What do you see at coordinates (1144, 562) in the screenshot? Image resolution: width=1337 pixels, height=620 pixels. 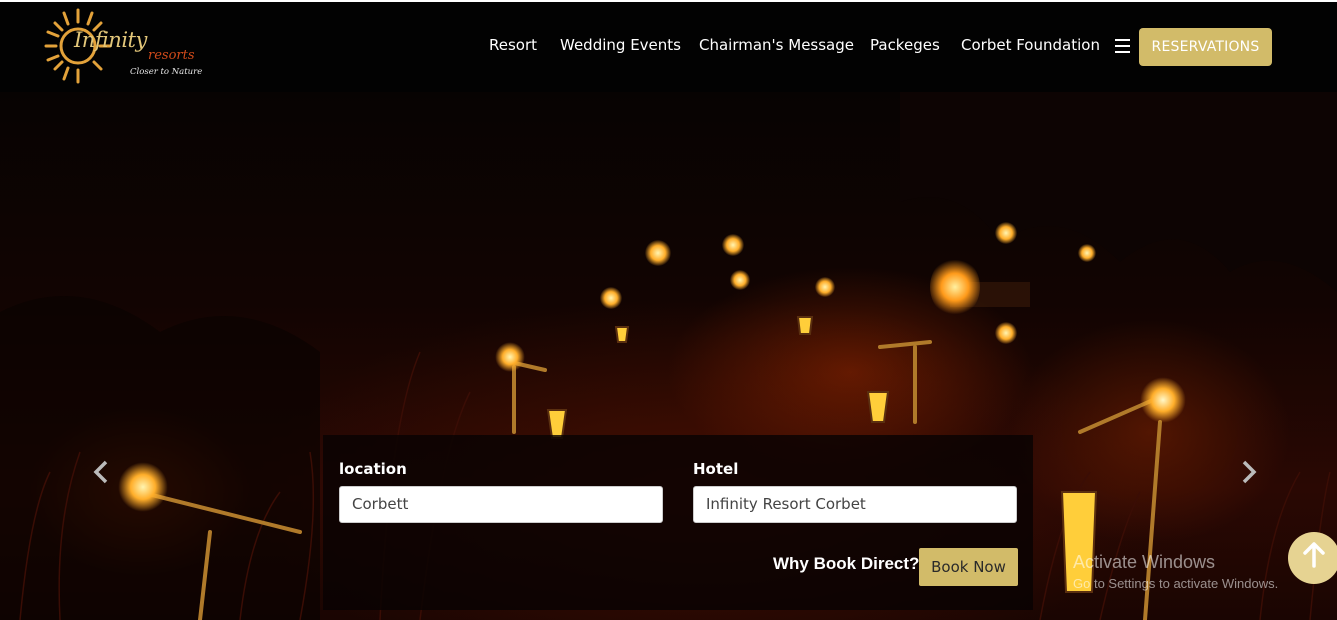 I see `activate-windows-title: Activate Windows` at bounding box center [1144, 562].